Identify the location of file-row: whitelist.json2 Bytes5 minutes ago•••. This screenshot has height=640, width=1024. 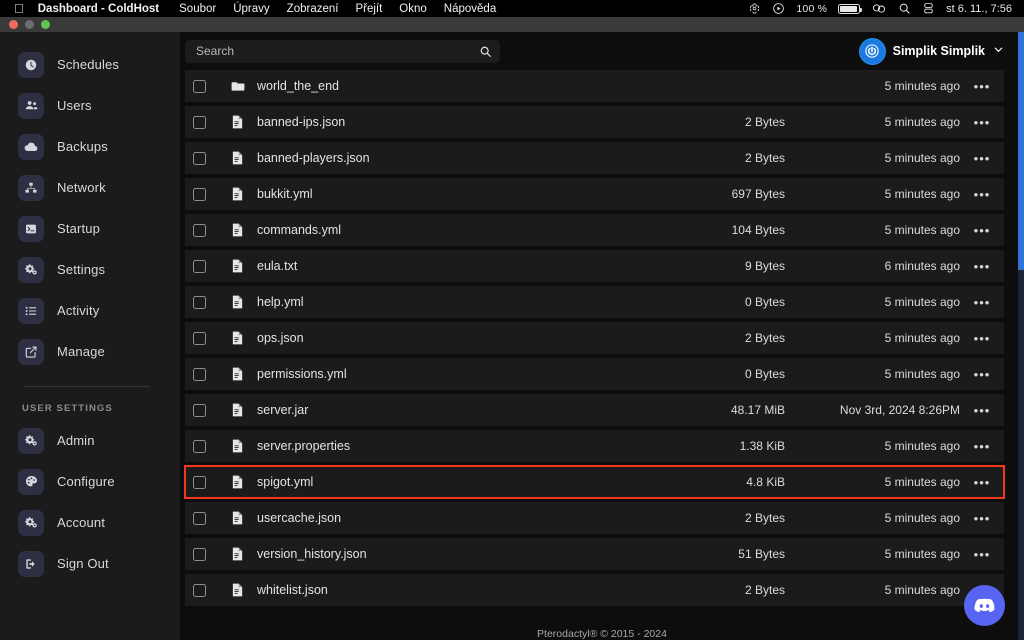
(594, 590).